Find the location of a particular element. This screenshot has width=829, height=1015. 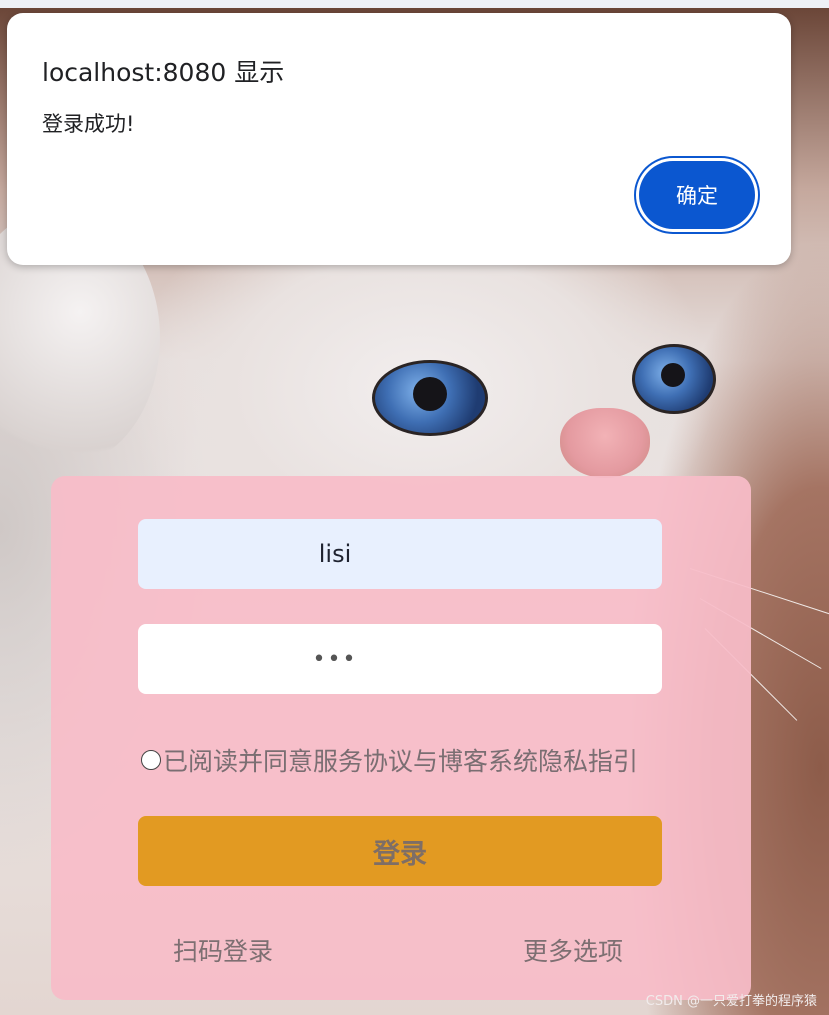

kitten-left-eye is located at coordinates (430, 398).